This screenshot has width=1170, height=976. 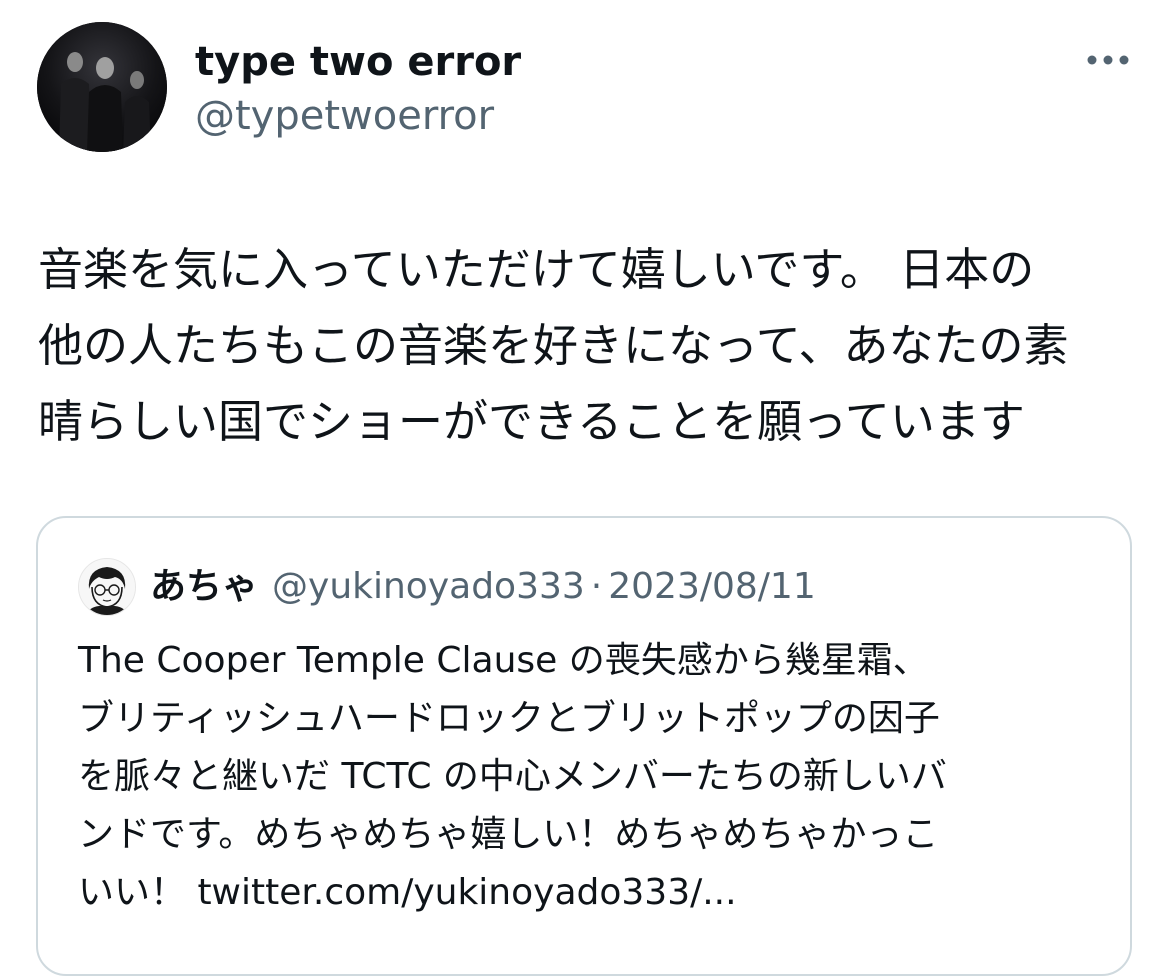 What do you see at coordinates (503, 660) in the screenshot?
I see `quote-text-line: The Cooper Temple Clause の喪失感から幾星霜、` at bounding box center [503, 660].